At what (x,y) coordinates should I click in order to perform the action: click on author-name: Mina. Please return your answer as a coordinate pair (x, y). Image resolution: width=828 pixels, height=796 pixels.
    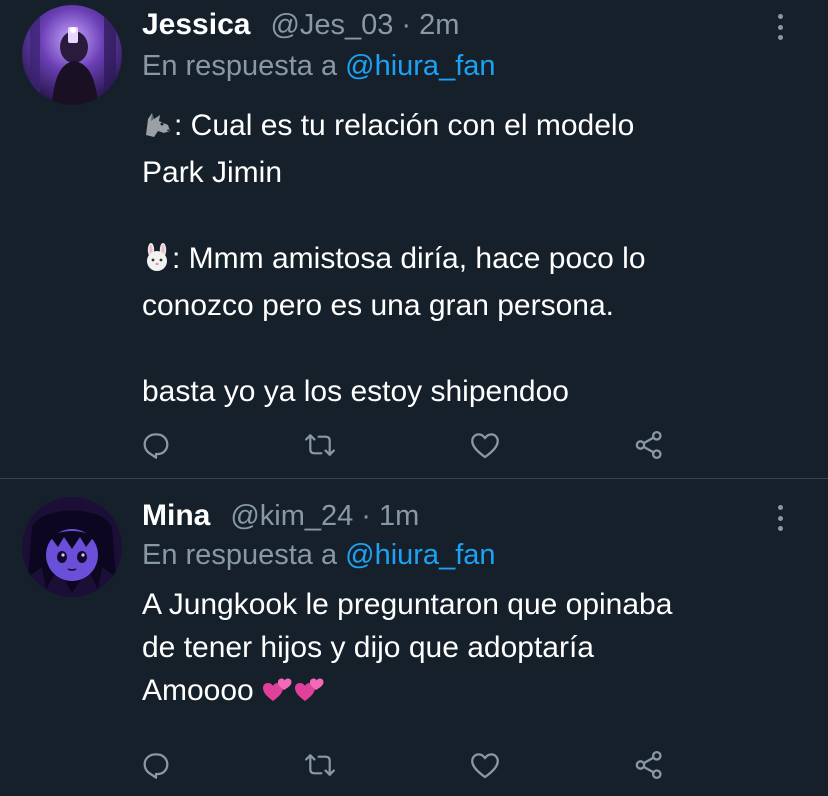
    Looking at the image, I should click on (176, 516).